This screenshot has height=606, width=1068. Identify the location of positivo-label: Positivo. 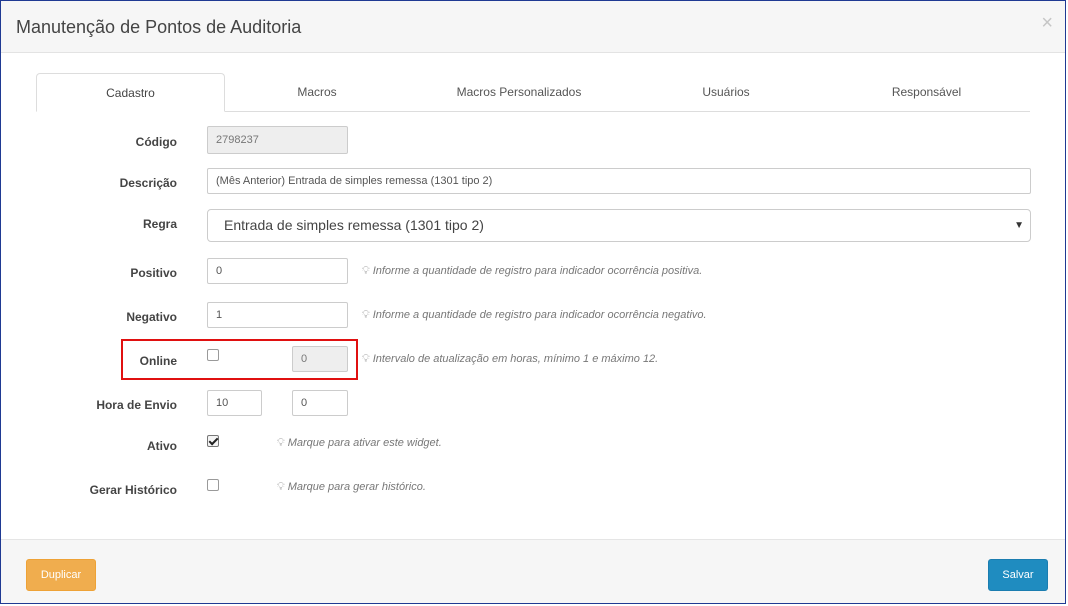
(153, 273).